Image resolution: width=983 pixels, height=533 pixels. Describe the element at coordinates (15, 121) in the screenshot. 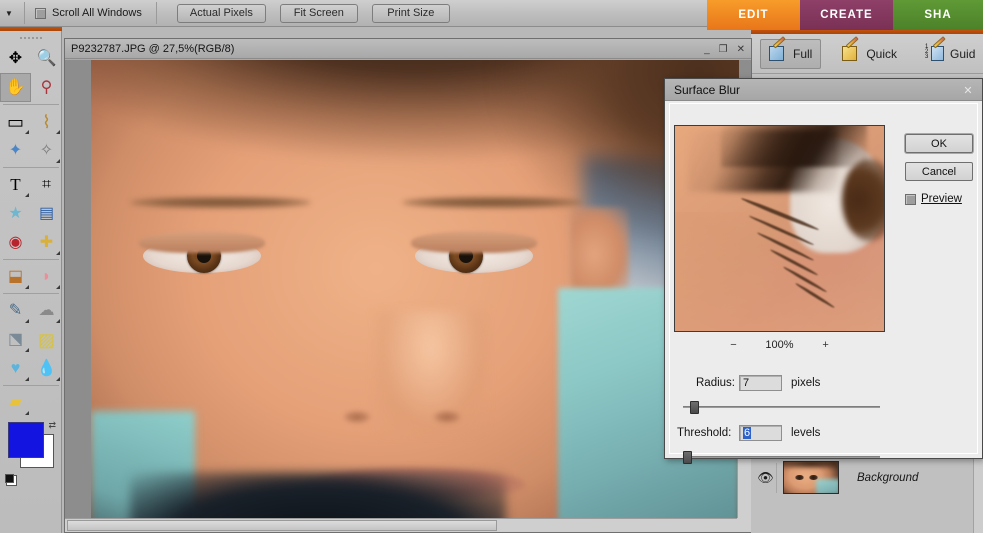

I see `rectangular-marquee-tool: ▭` at that location.